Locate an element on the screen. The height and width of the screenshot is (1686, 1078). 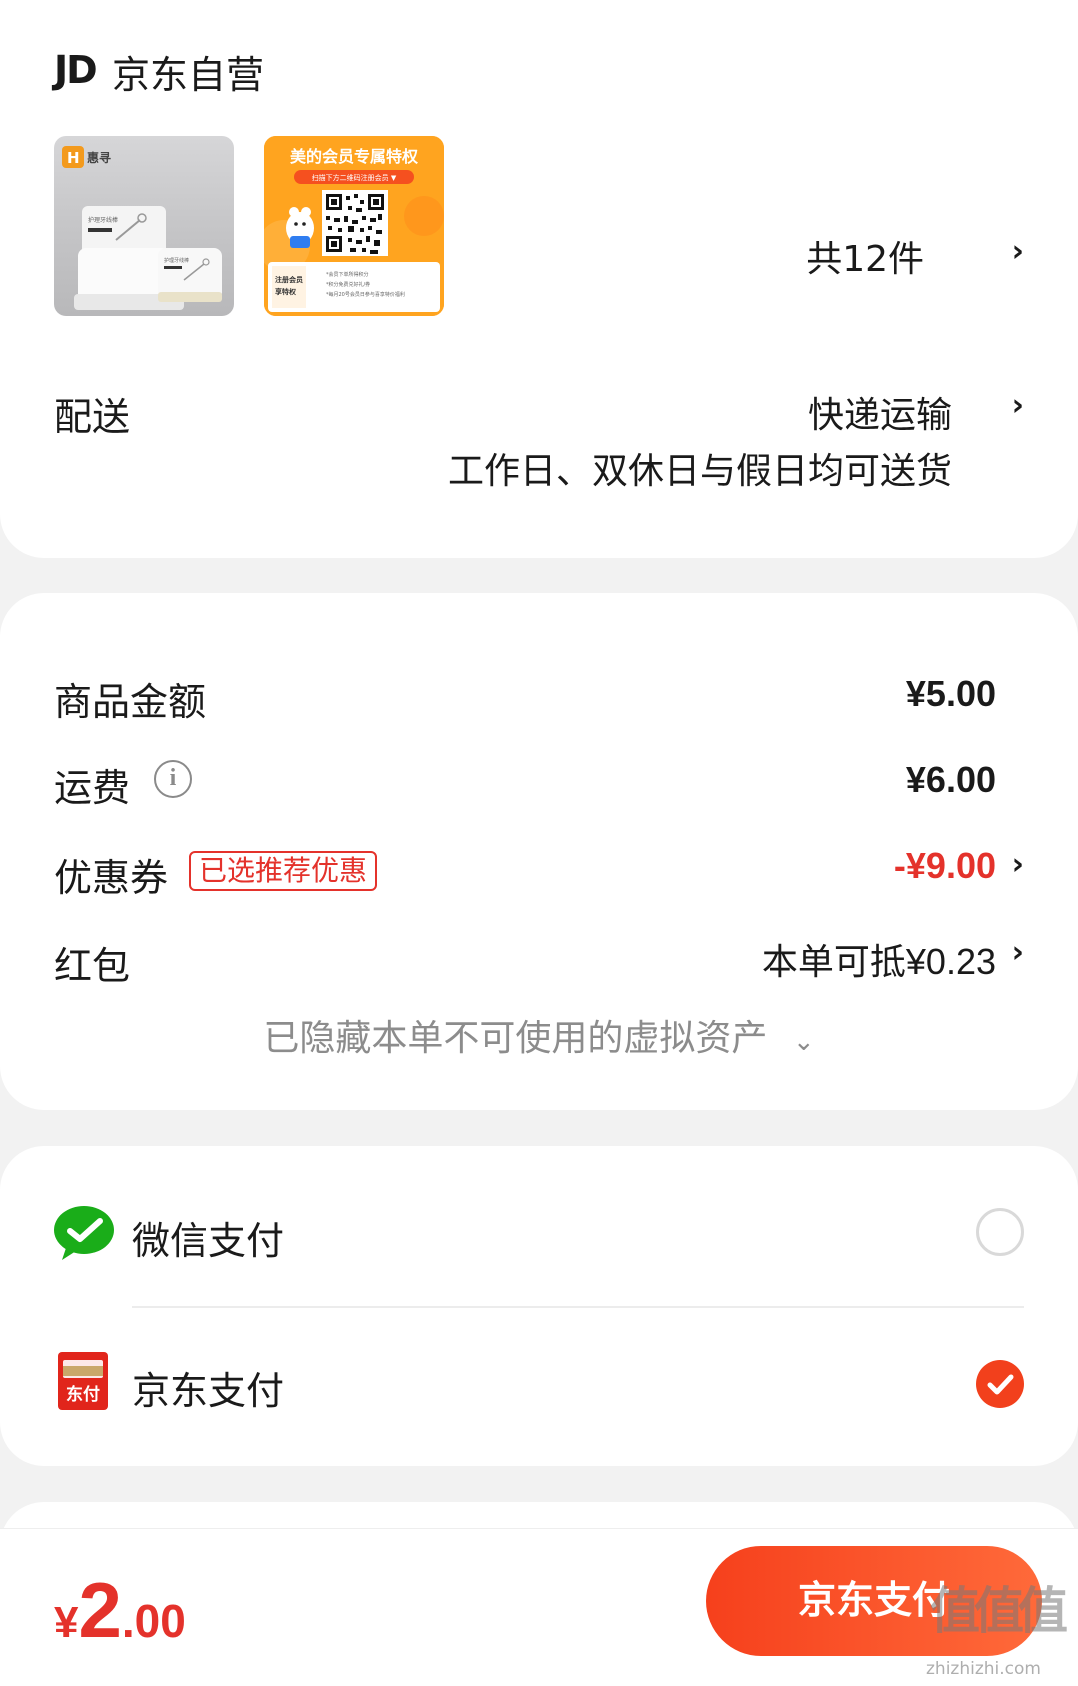
coupon-recommended-badge: 已选推荐优惠 is located at coordinates (283, 871).